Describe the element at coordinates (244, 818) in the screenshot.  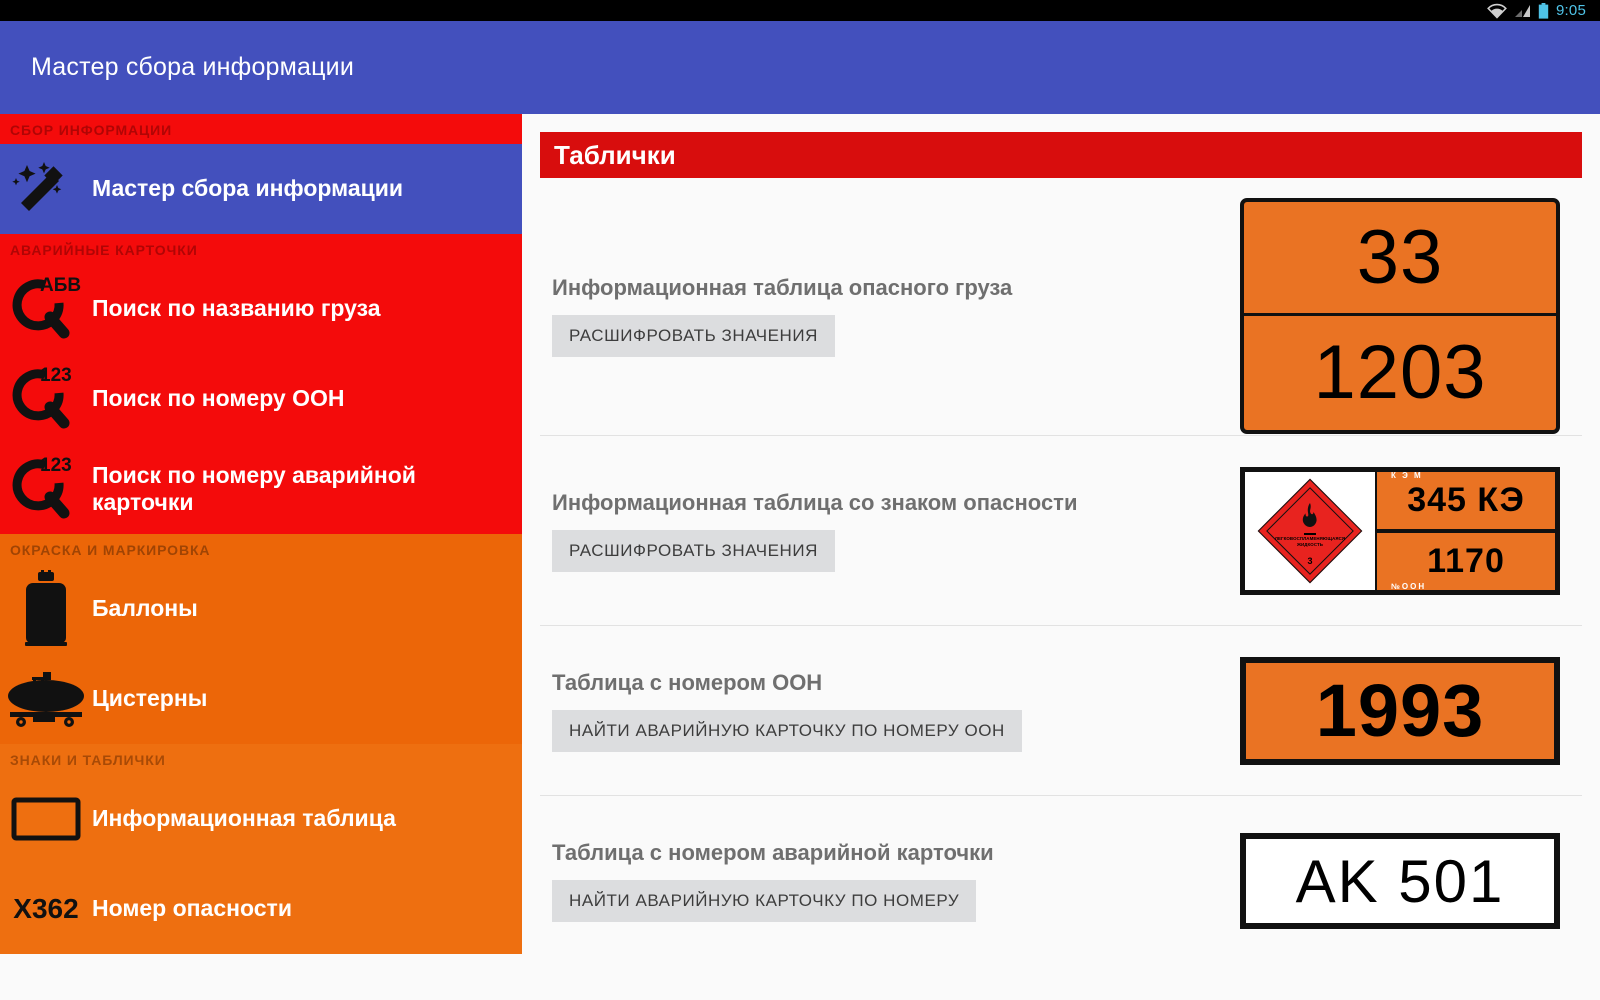
I see `sidebar-item-label: Информационная таблица` at that location.